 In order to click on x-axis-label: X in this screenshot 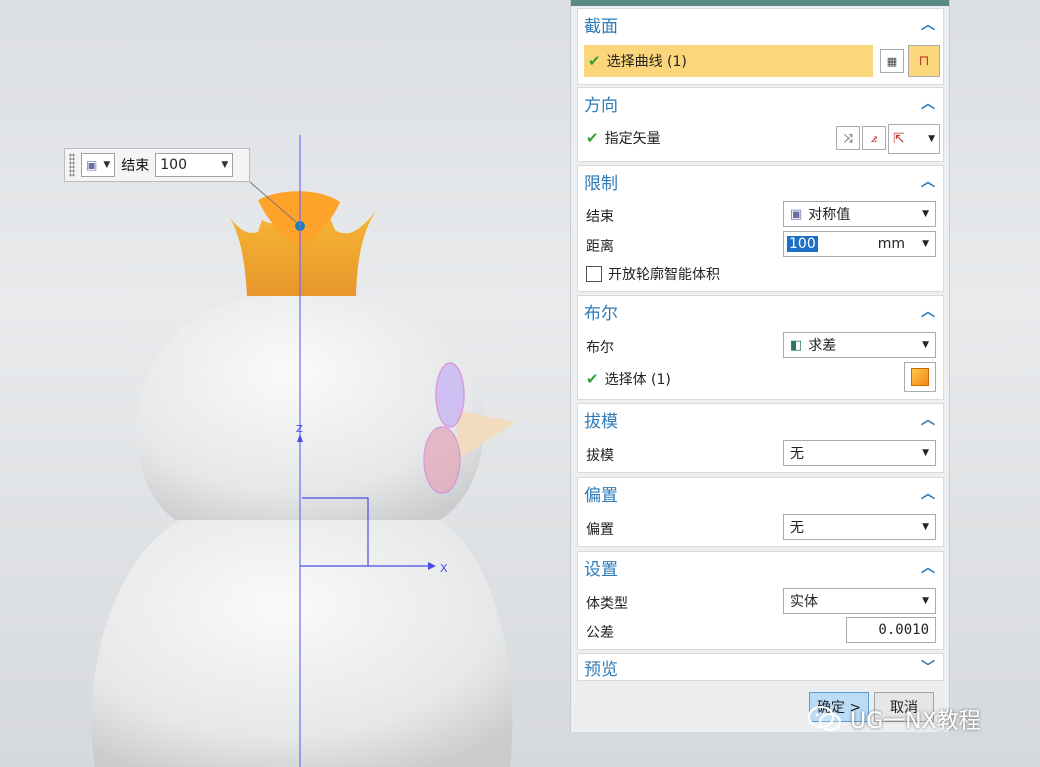, I will do `click(444, 568)`.